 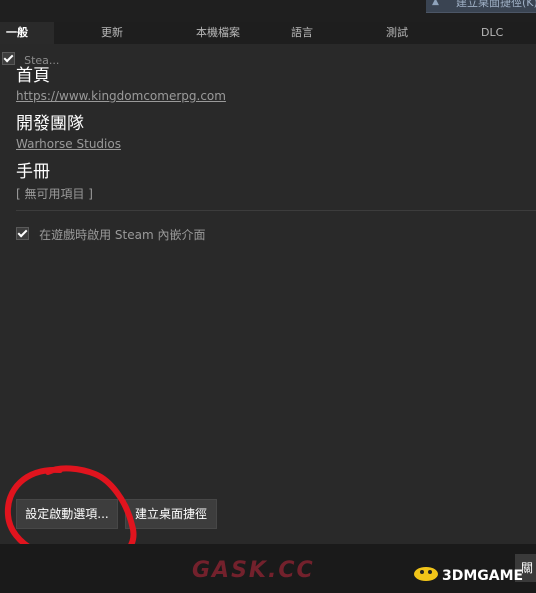 I want to click on top-right-button-label: 建立桌面捷徑(K), so click(x=496, y=4).